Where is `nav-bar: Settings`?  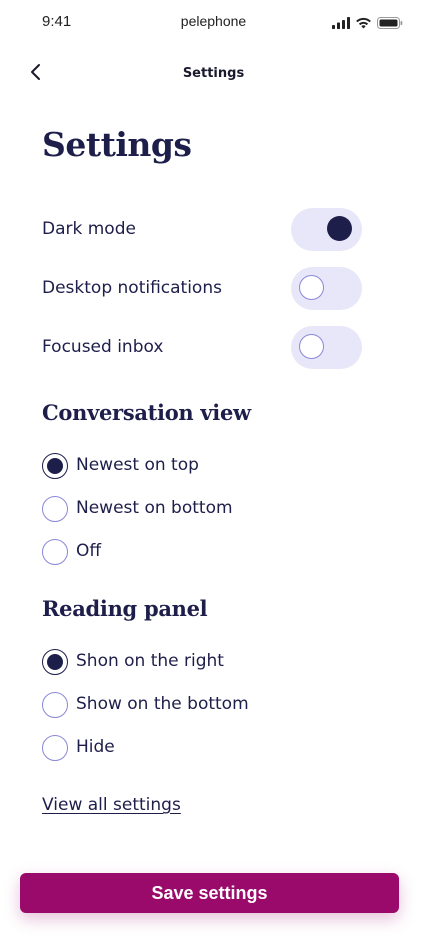 nav-bar: Settings is located at coordinates (213, 74).